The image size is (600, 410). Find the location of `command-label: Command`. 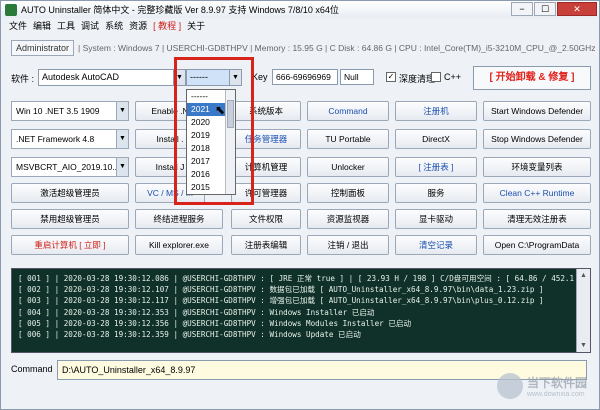

command-label: Command is located at coordinates (32, 369).